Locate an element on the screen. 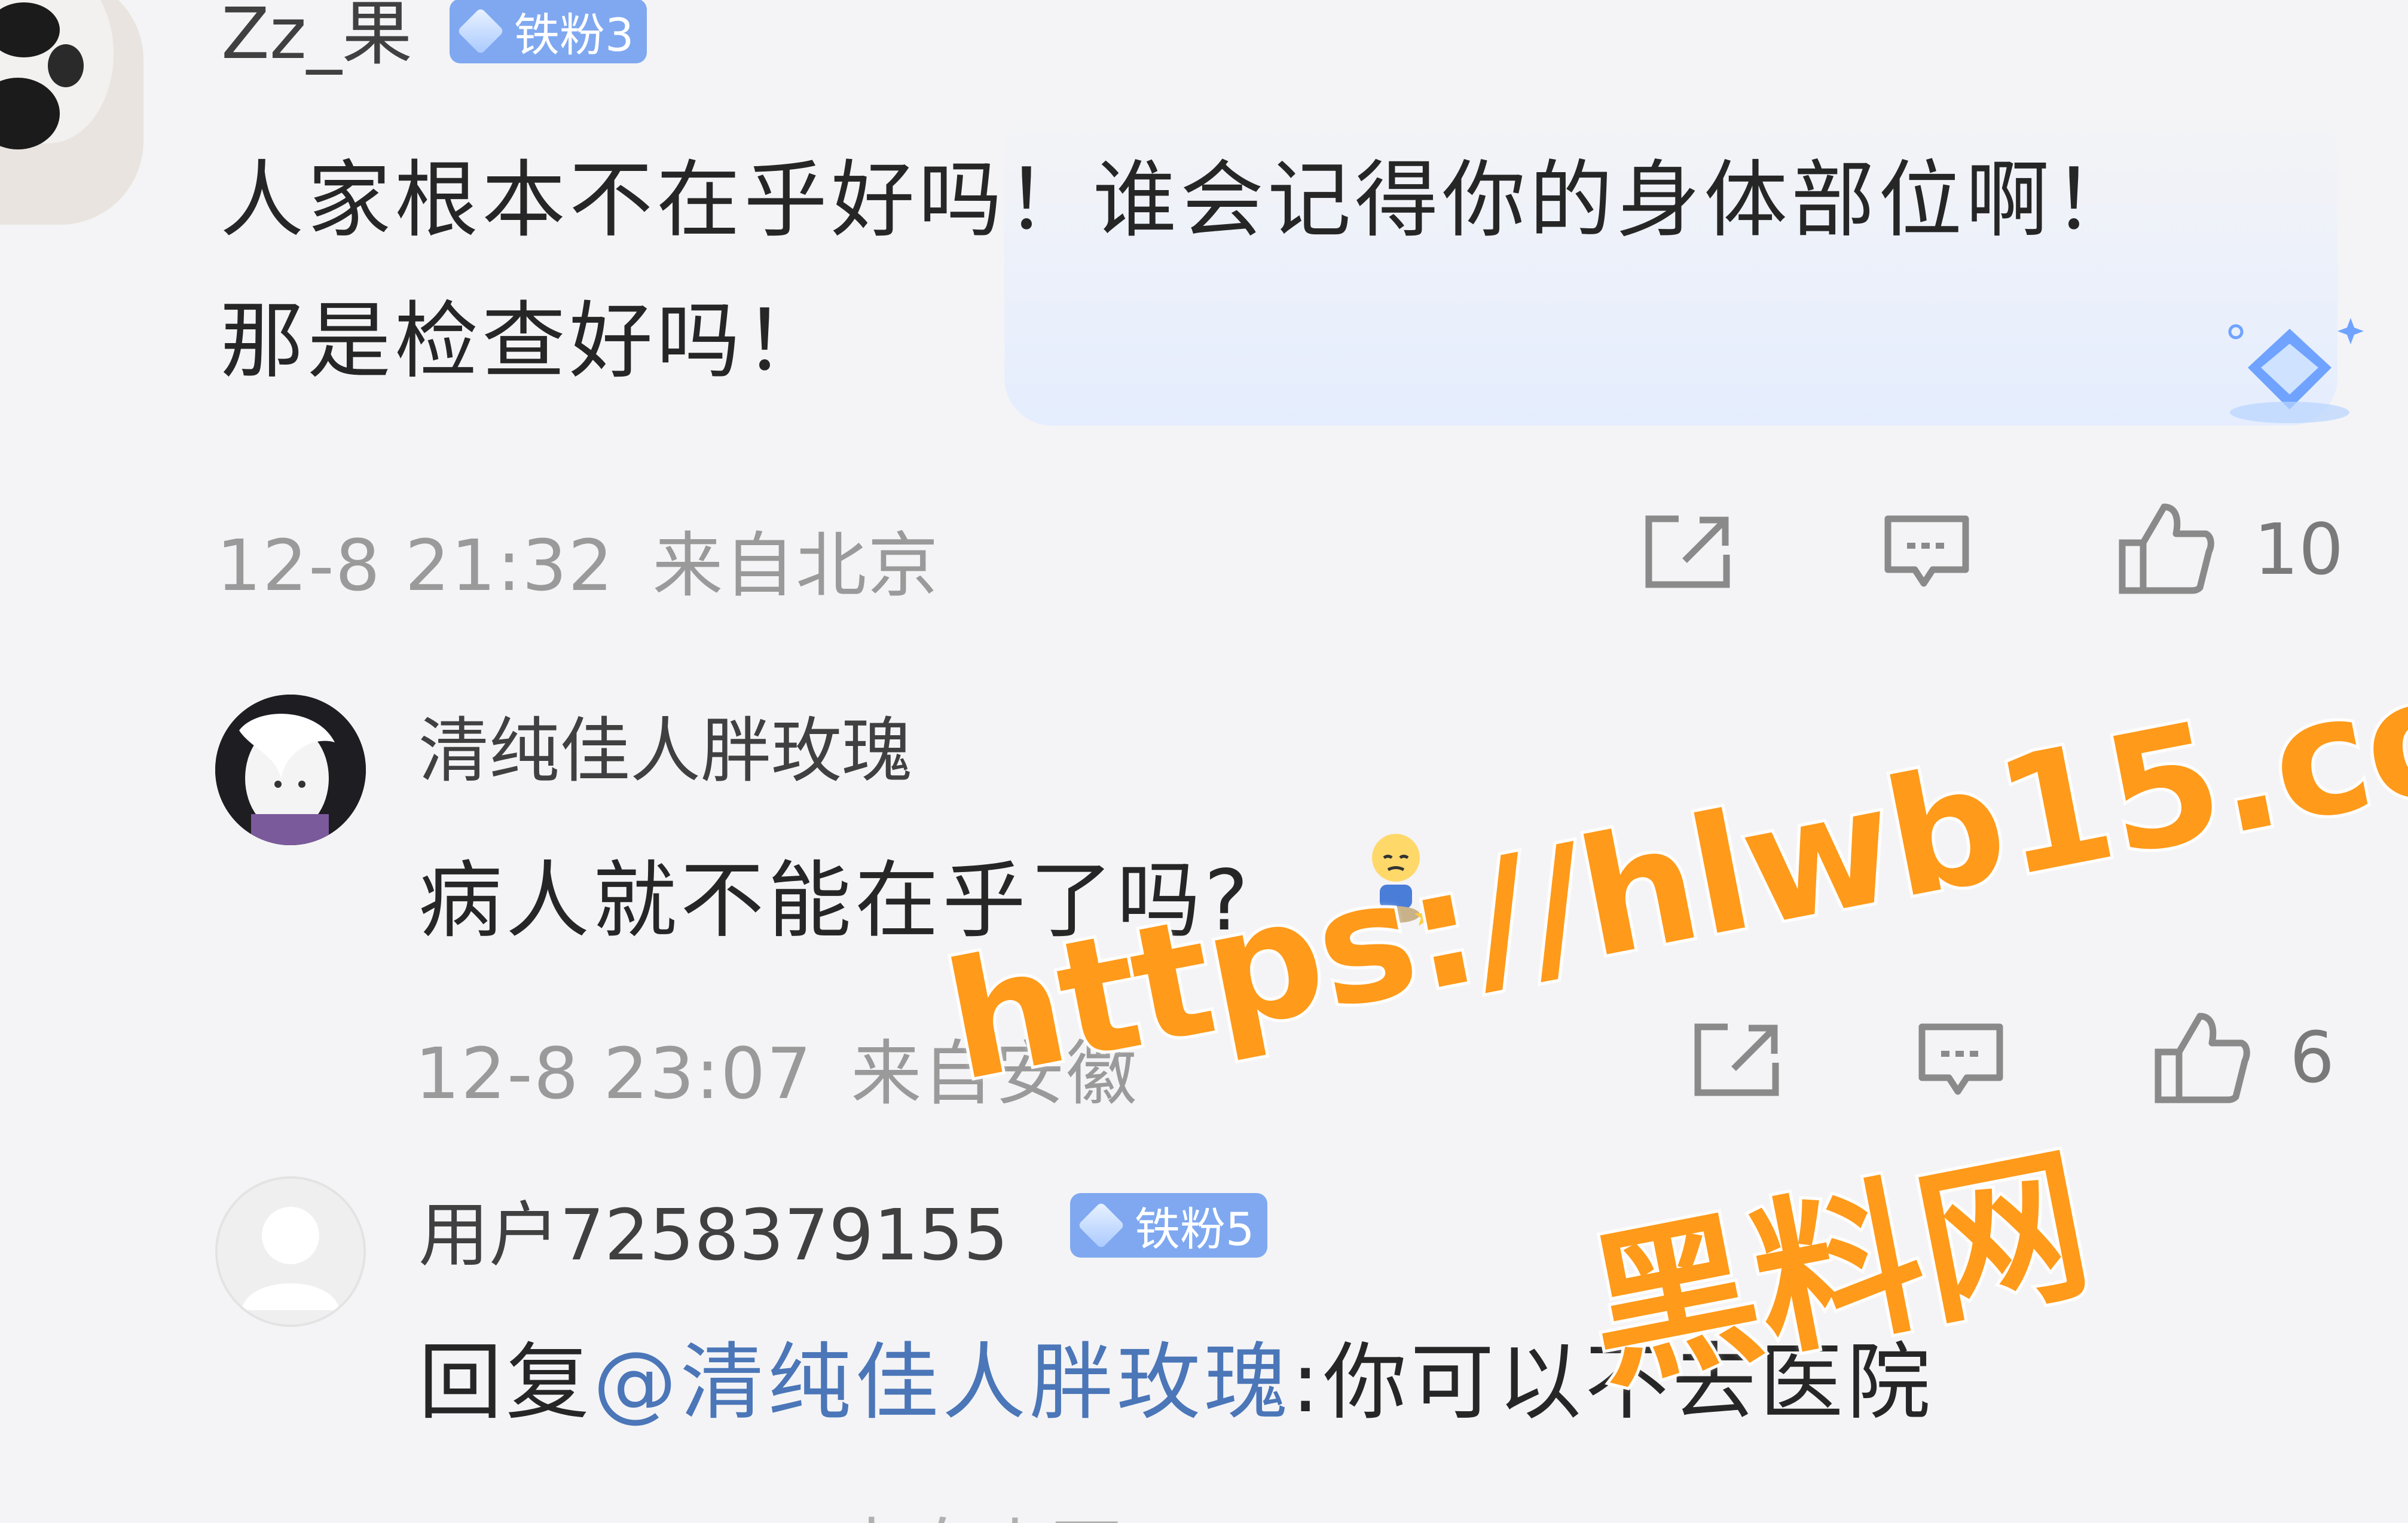  username: Zz_果 is located at coordinates (316, 39).